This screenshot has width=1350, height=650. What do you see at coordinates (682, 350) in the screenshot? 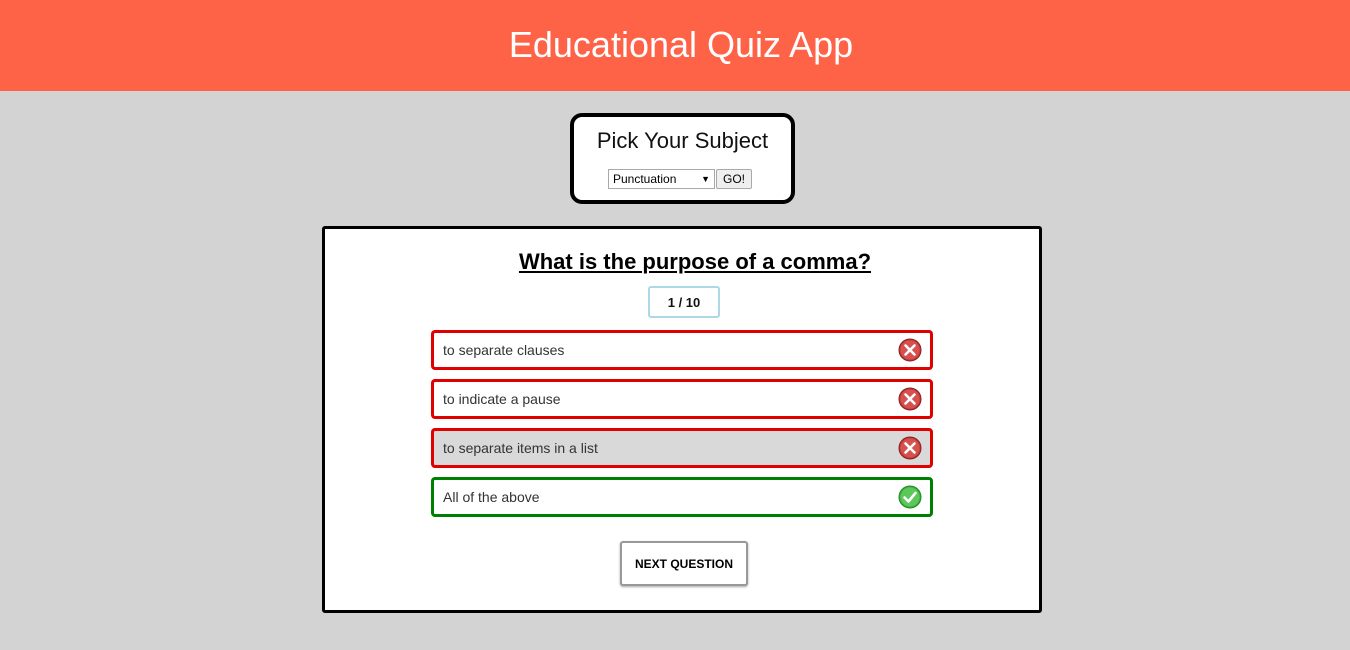
I see `answer-option: to separate clauses` at bounding box center [682, 350].